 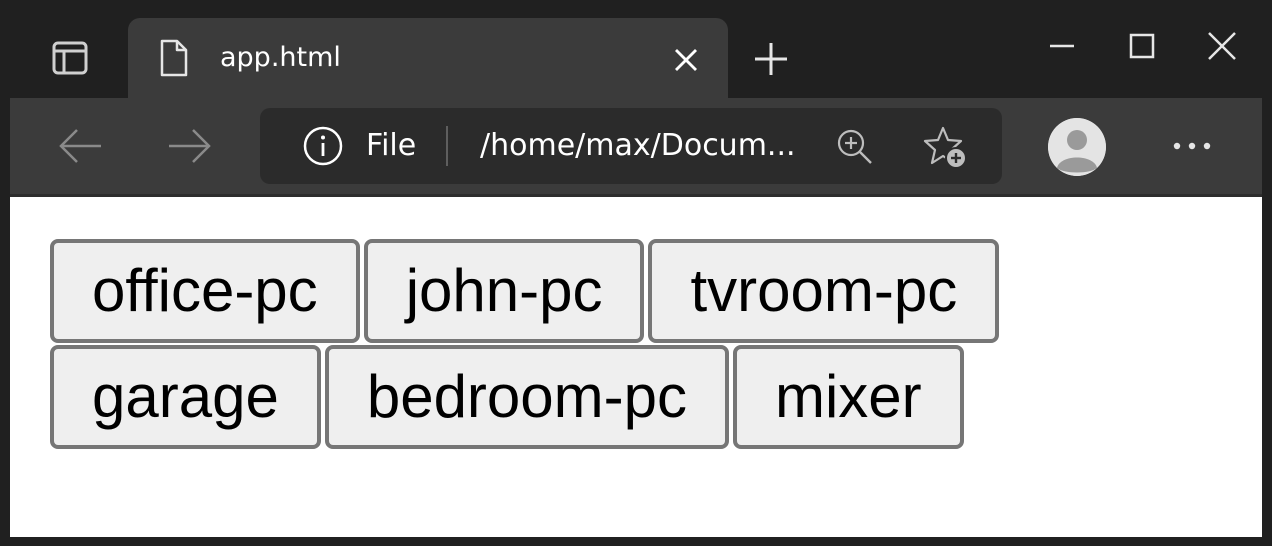 What do you see at coordinates (280, 57) in the screenshot?
I see `tab-title: app.html` at bounding box center [280, 57].